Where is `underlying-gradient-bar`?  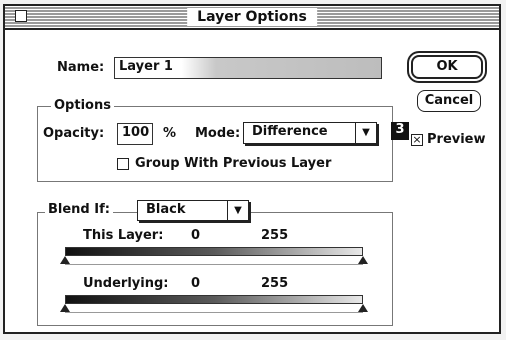
underlying-gradient-bar is located at coordinates (214, 299).